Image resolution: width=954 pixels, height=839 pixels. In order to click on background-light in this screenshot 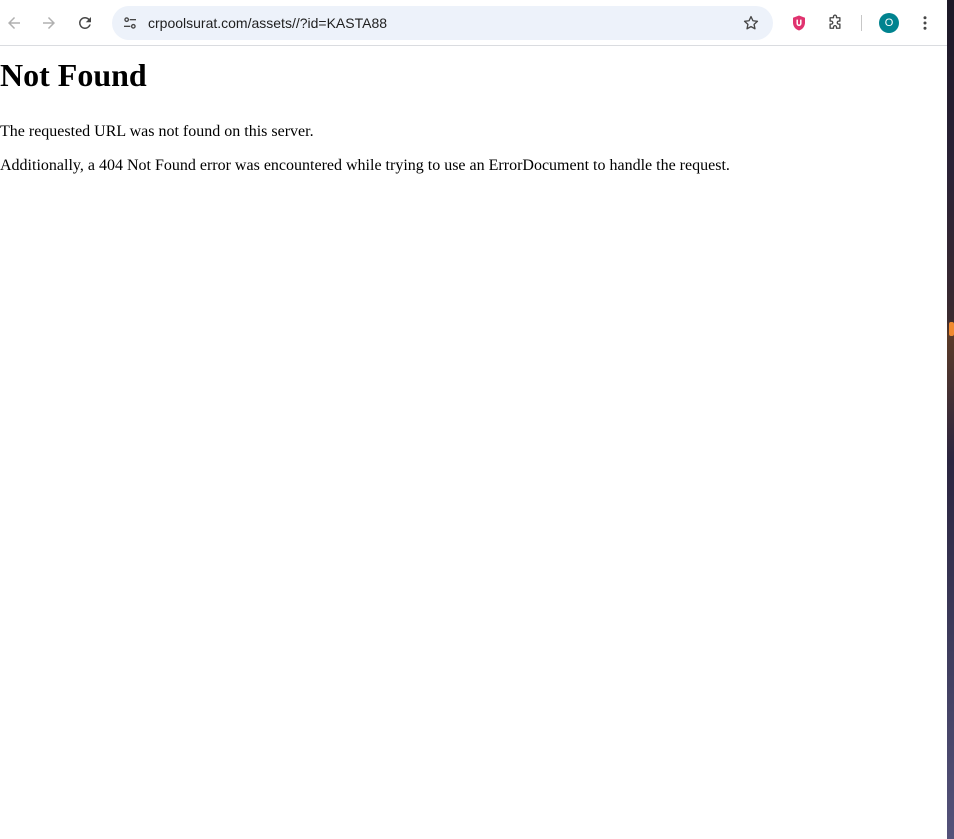, I will do `click(951, 329)`.